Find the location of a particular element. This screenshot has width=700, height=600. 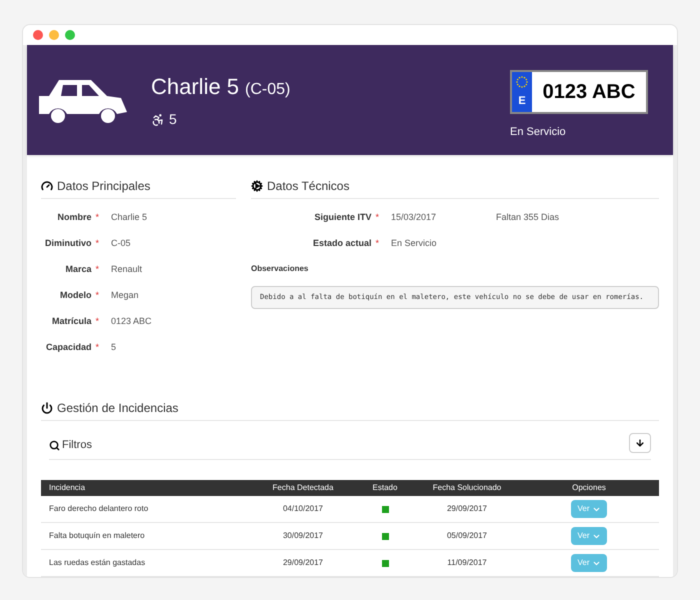

power-icon is located at coordinates (47, 408).